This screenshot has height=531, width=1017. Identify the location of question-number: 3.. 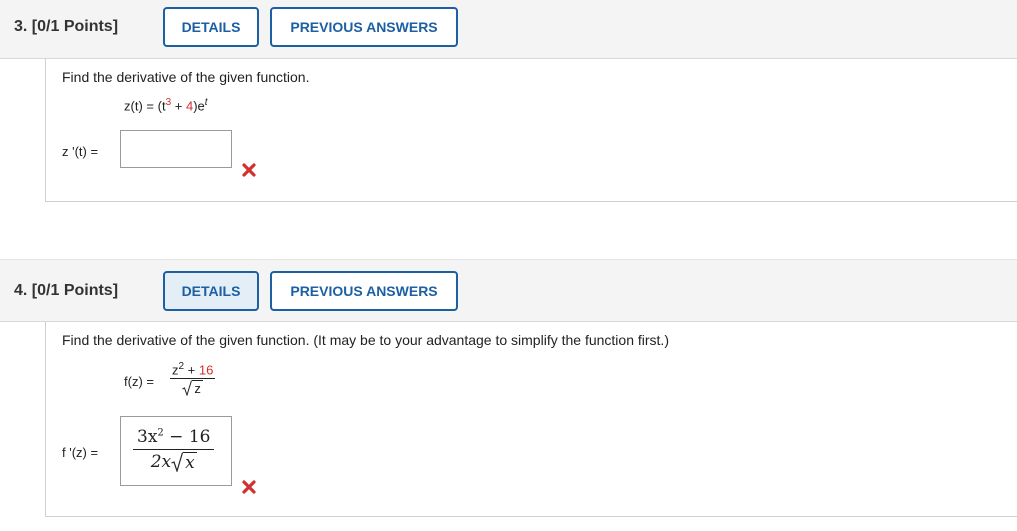
(21, 26).